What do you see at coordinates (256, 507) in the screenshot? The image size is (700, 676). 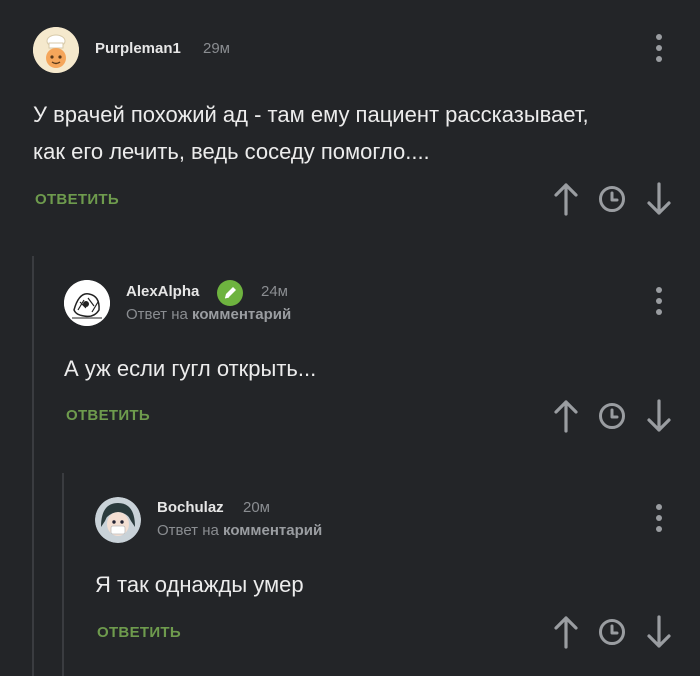 I see `comment-time: 20м` at bounding box center [256, 507].